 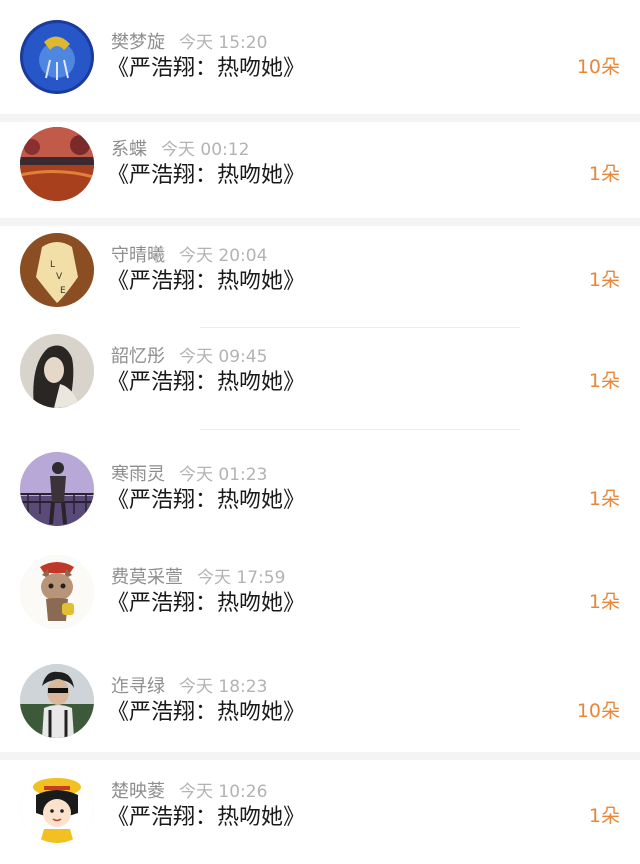 I want to click on blue-crystal-avatar-icon, so click(x=57, y=57).